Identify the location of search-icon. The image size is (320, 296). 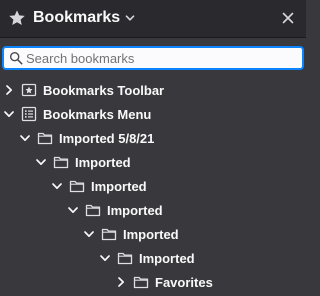
(16, 58).